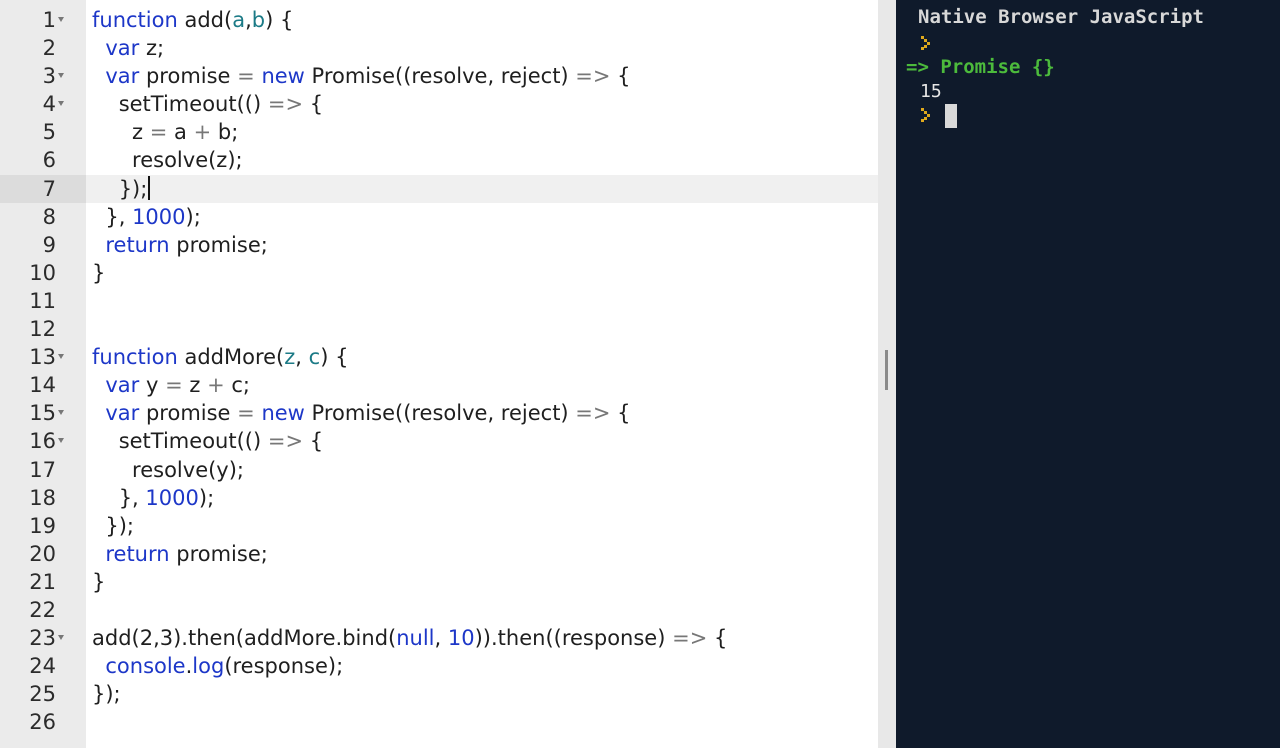 This screenshot has width=1280, height=748. What do you see at coordinates (49, 132) in the screenshot?
I see `line-number: 5` at bounding box center [49, 132].